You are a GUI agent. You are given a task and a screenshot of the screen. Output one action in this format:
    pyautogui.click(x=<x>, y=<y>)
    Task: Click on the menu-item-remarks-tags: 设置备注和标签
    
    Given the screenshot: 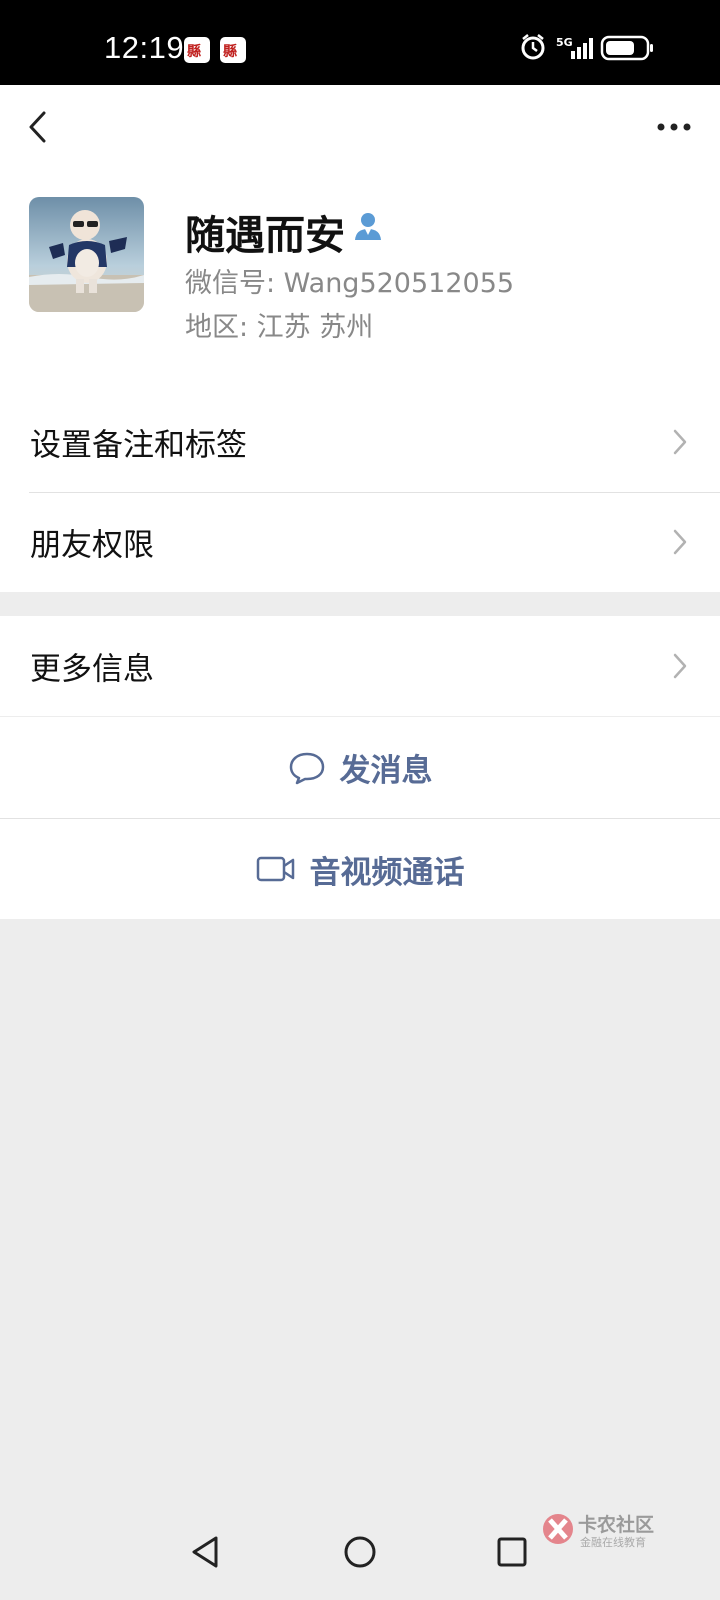 What is the action you would take?
    pyautogui.click(x=360, y=442)
    